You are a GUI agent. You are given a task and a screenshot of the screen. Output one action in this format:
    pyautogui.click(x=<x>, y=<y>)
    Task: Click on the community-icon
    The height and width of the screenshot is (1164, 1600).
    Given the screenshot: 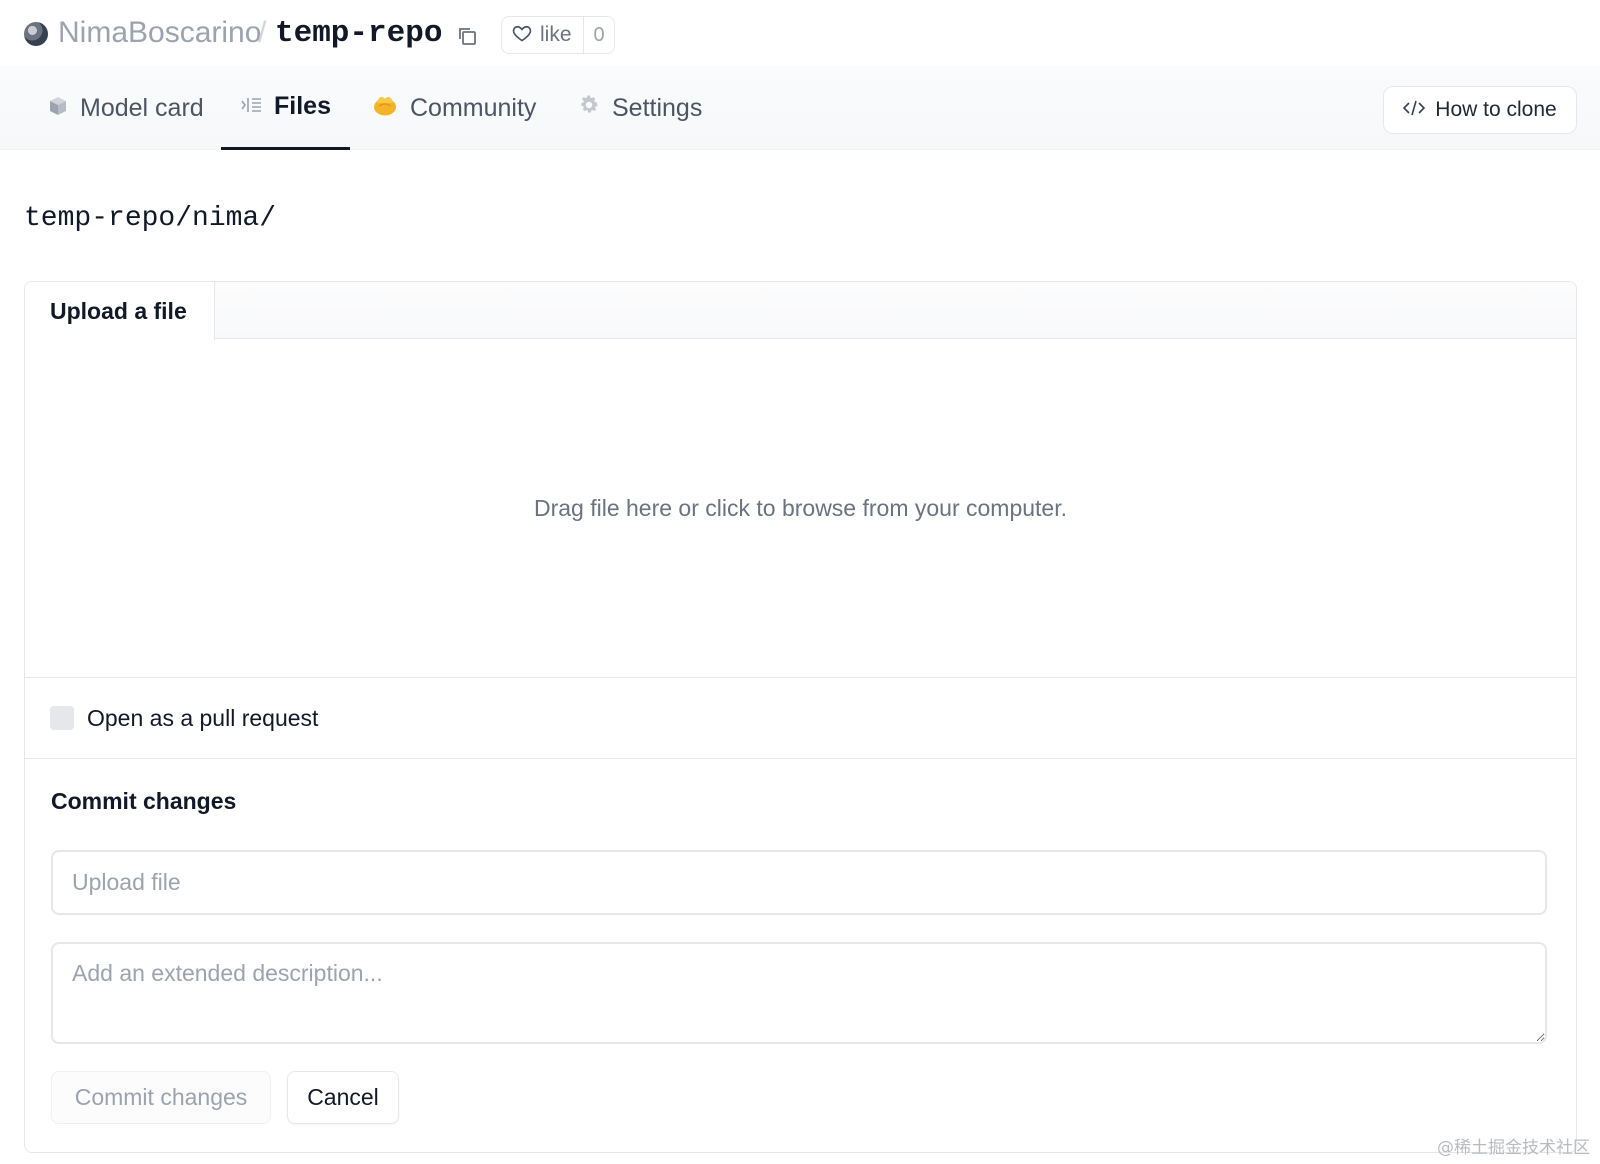 What is the action you would take?
    pyautogui.click(x=391, y=108)
    